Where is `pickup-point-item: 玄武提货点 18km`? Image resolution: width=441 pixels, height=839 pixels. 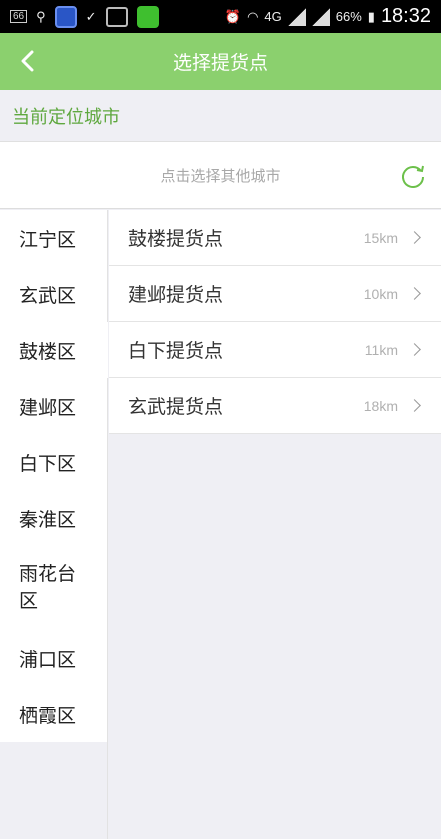
pickup-point-item: 玄武提货点 18km is located at coordinates (275, 406).